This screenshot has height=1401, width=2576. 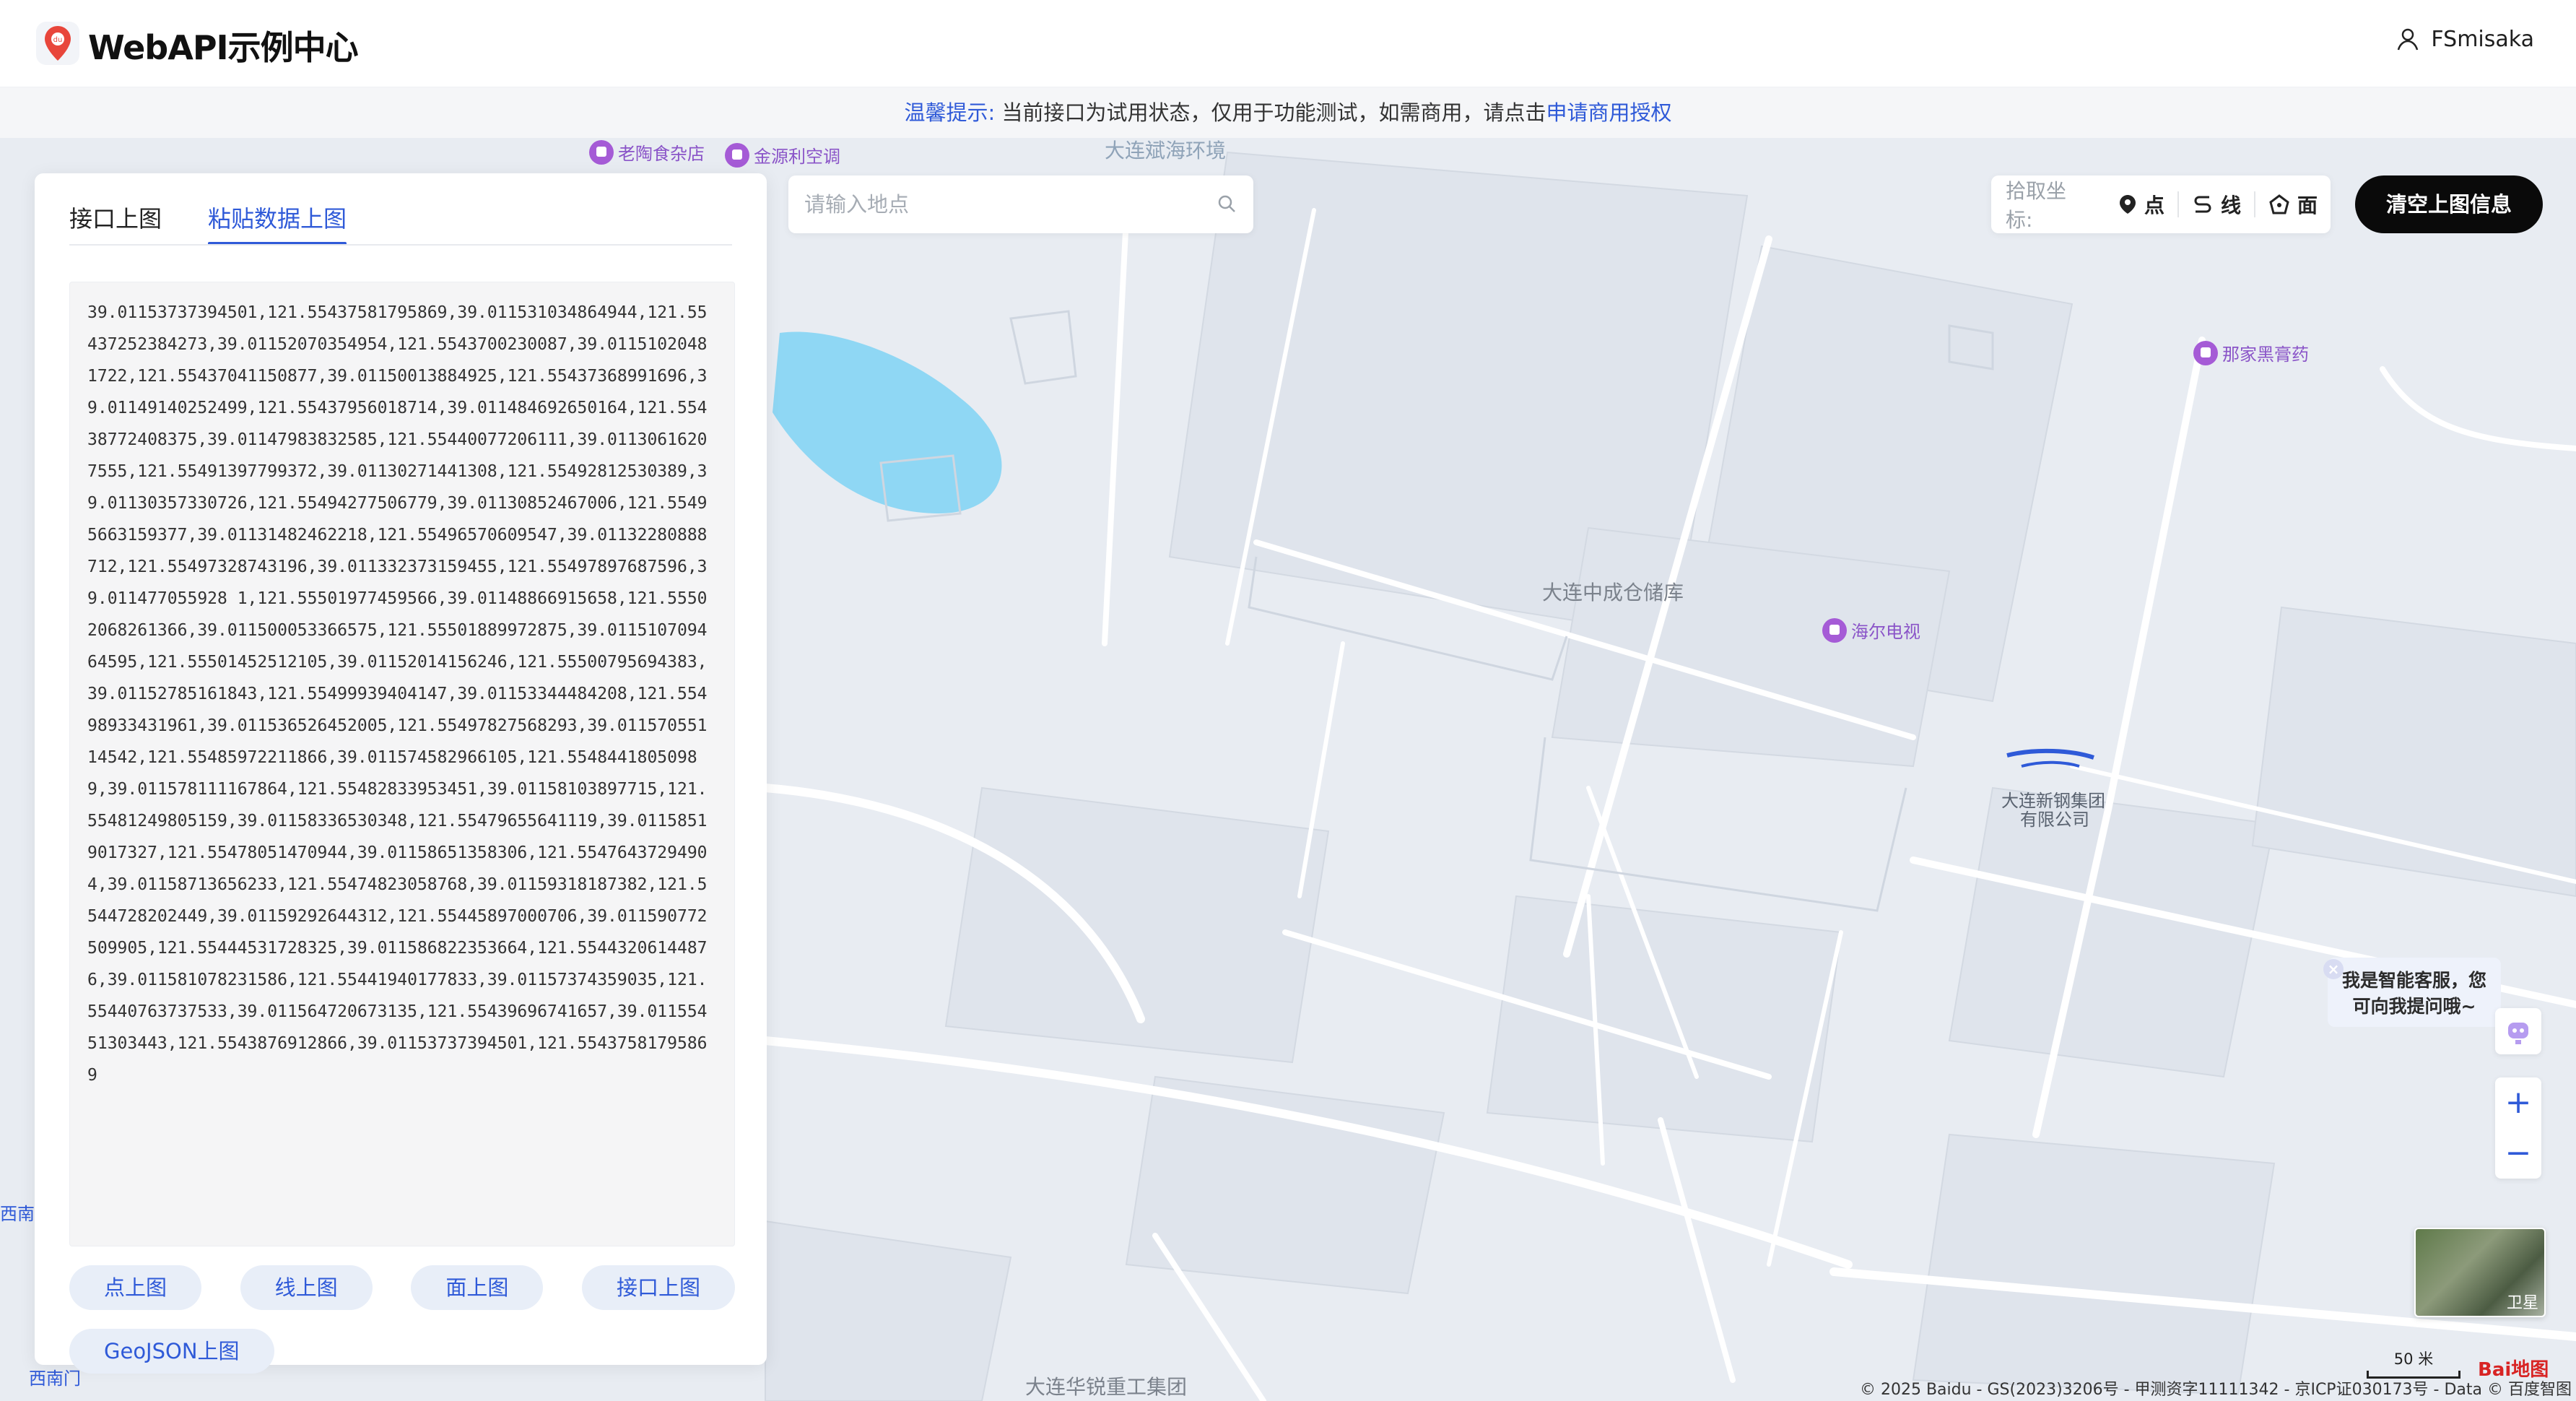 I want to click on map-area-label: 大连华锐重工集团, so click(x=1106, y=1387).